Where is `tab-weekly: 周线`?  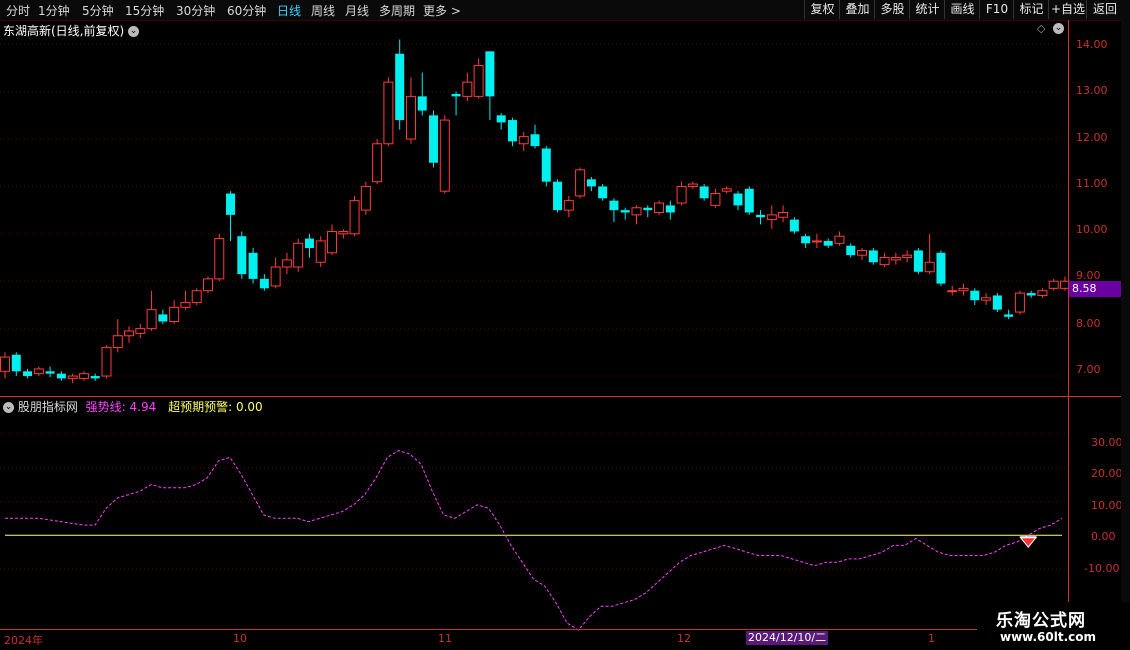
tab-weekly: 周线 is located at coordinates (323, 10).